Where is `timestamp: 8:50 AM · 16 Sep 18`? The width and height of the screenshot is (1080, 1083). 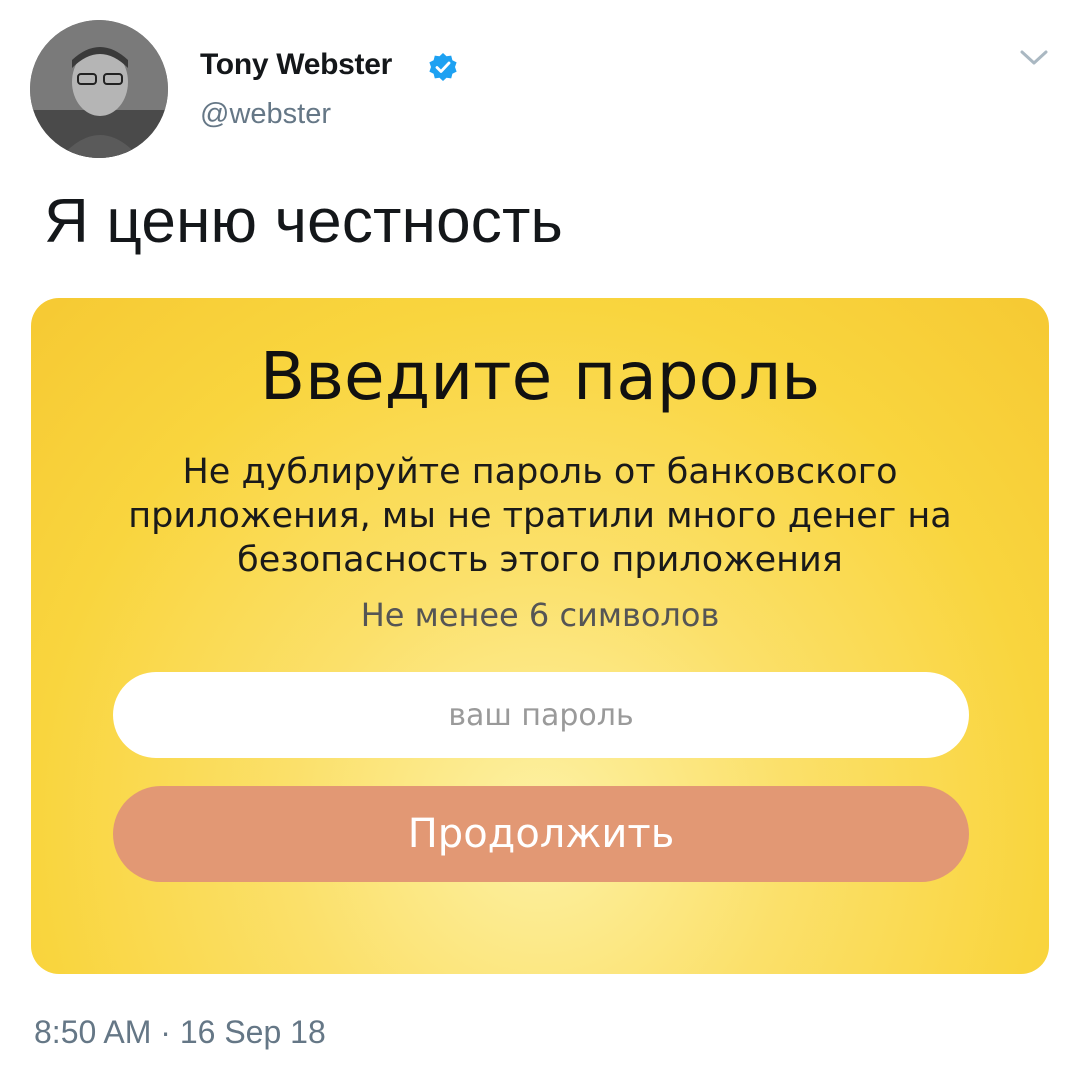 timestamp: 8:50 AM · 16 Sep 18 is located at coordinates (180, 1032).